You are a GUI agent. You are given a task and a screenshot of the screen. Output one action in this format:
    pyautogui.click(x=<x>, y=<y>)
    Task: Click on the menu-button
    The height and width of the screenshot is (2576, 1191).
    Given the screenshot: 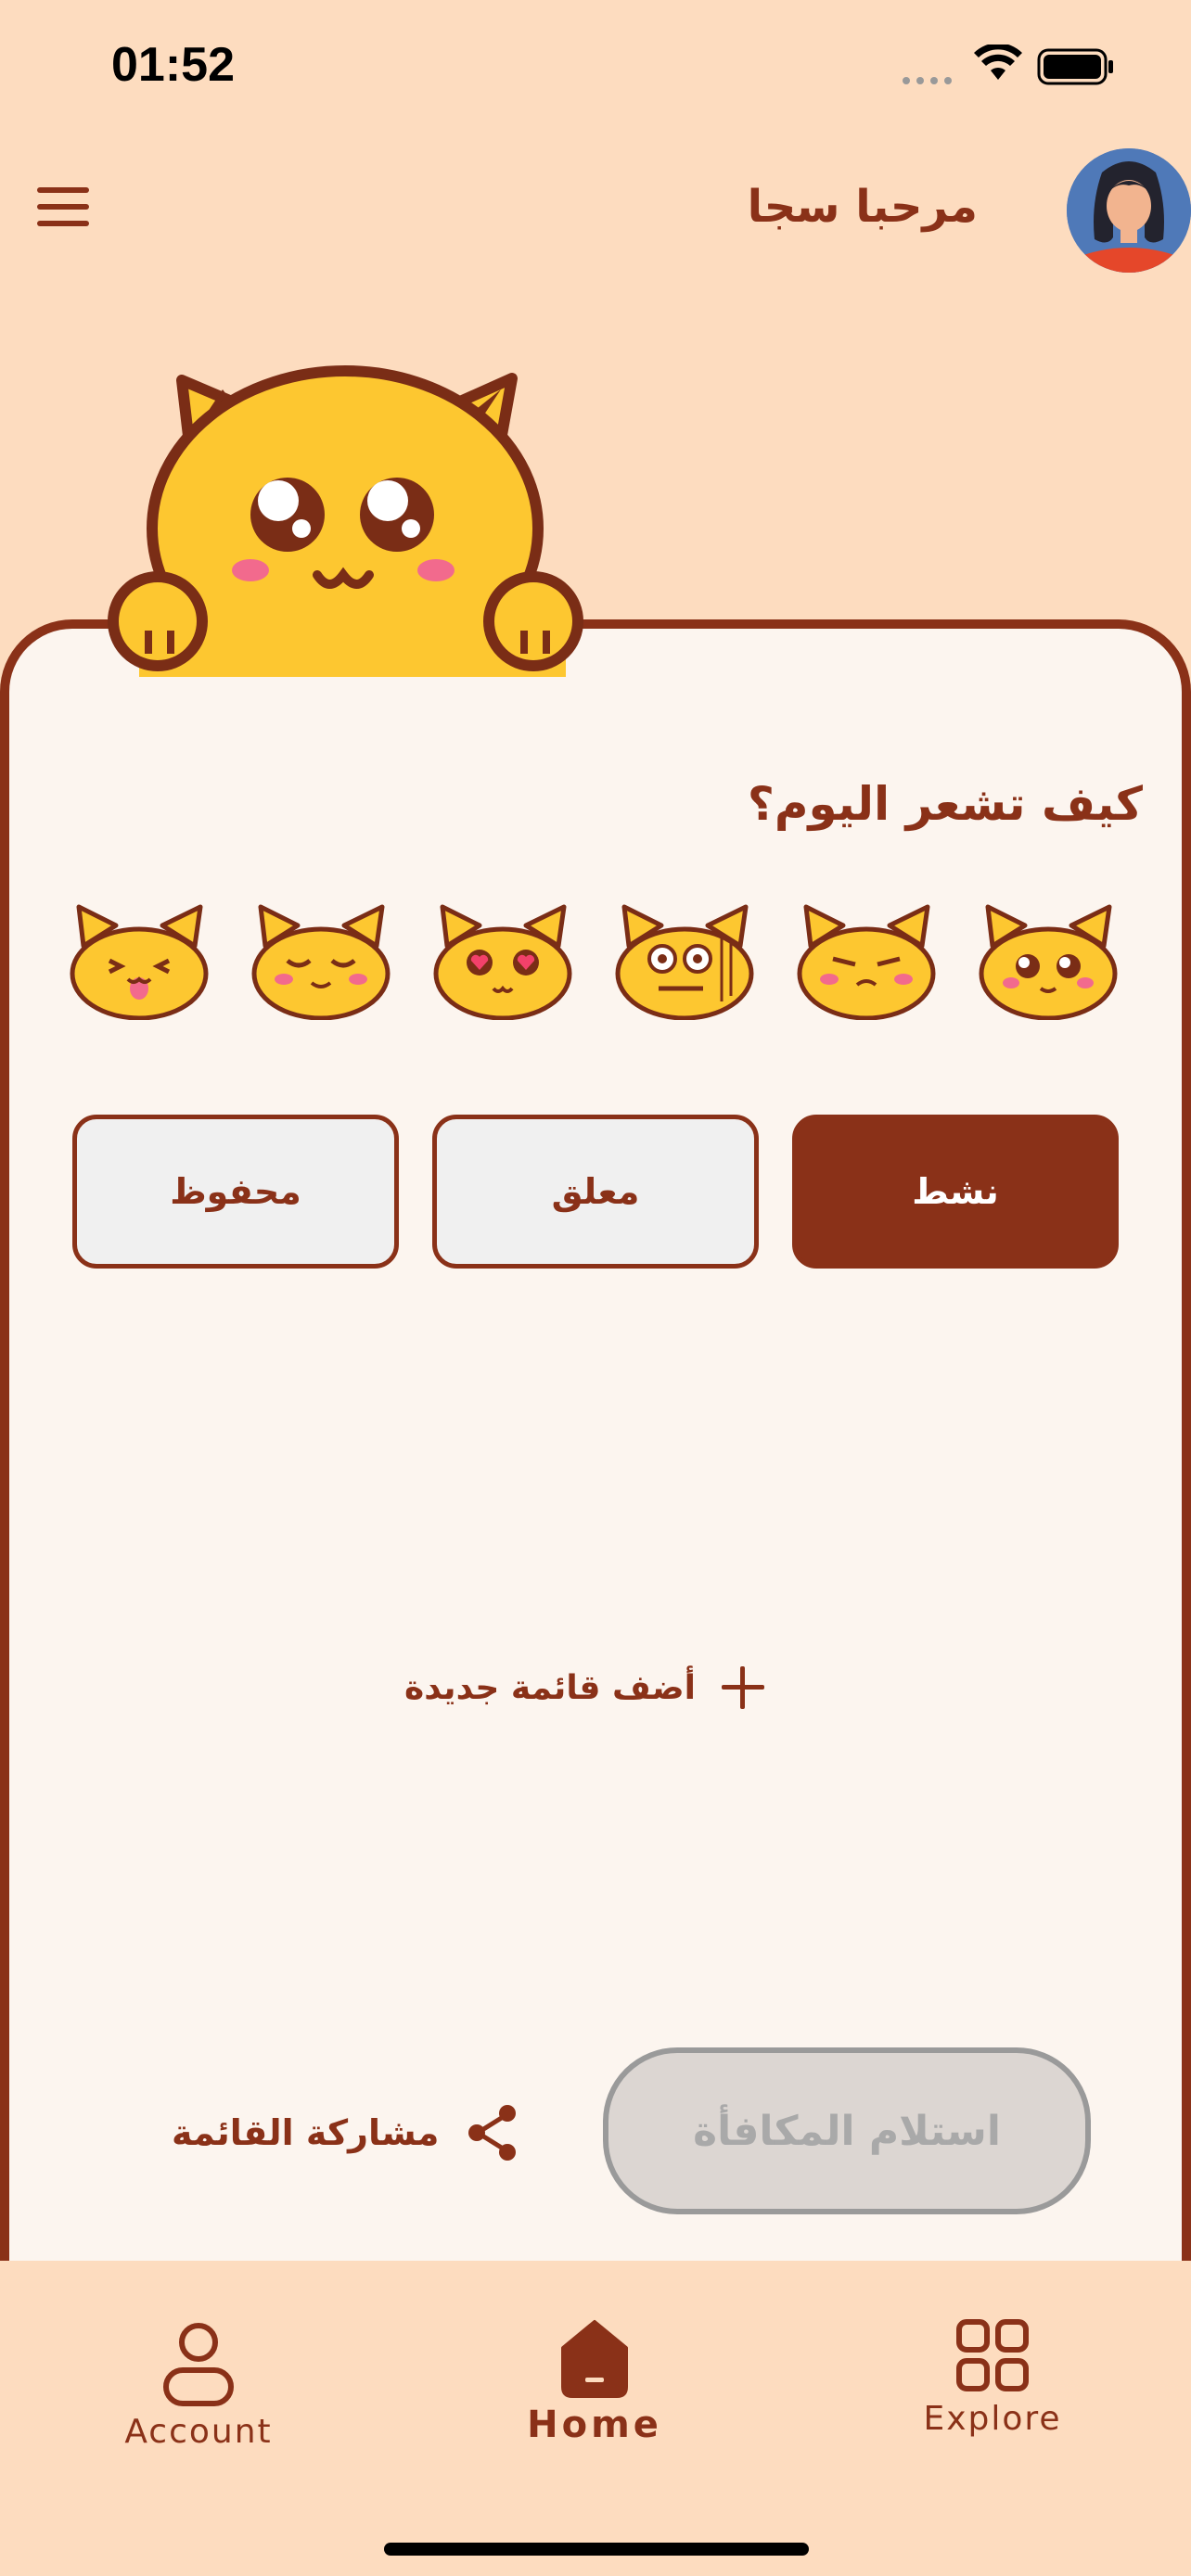 What is the action you would take?
    pyautogui.click(x=66, y=209)
    